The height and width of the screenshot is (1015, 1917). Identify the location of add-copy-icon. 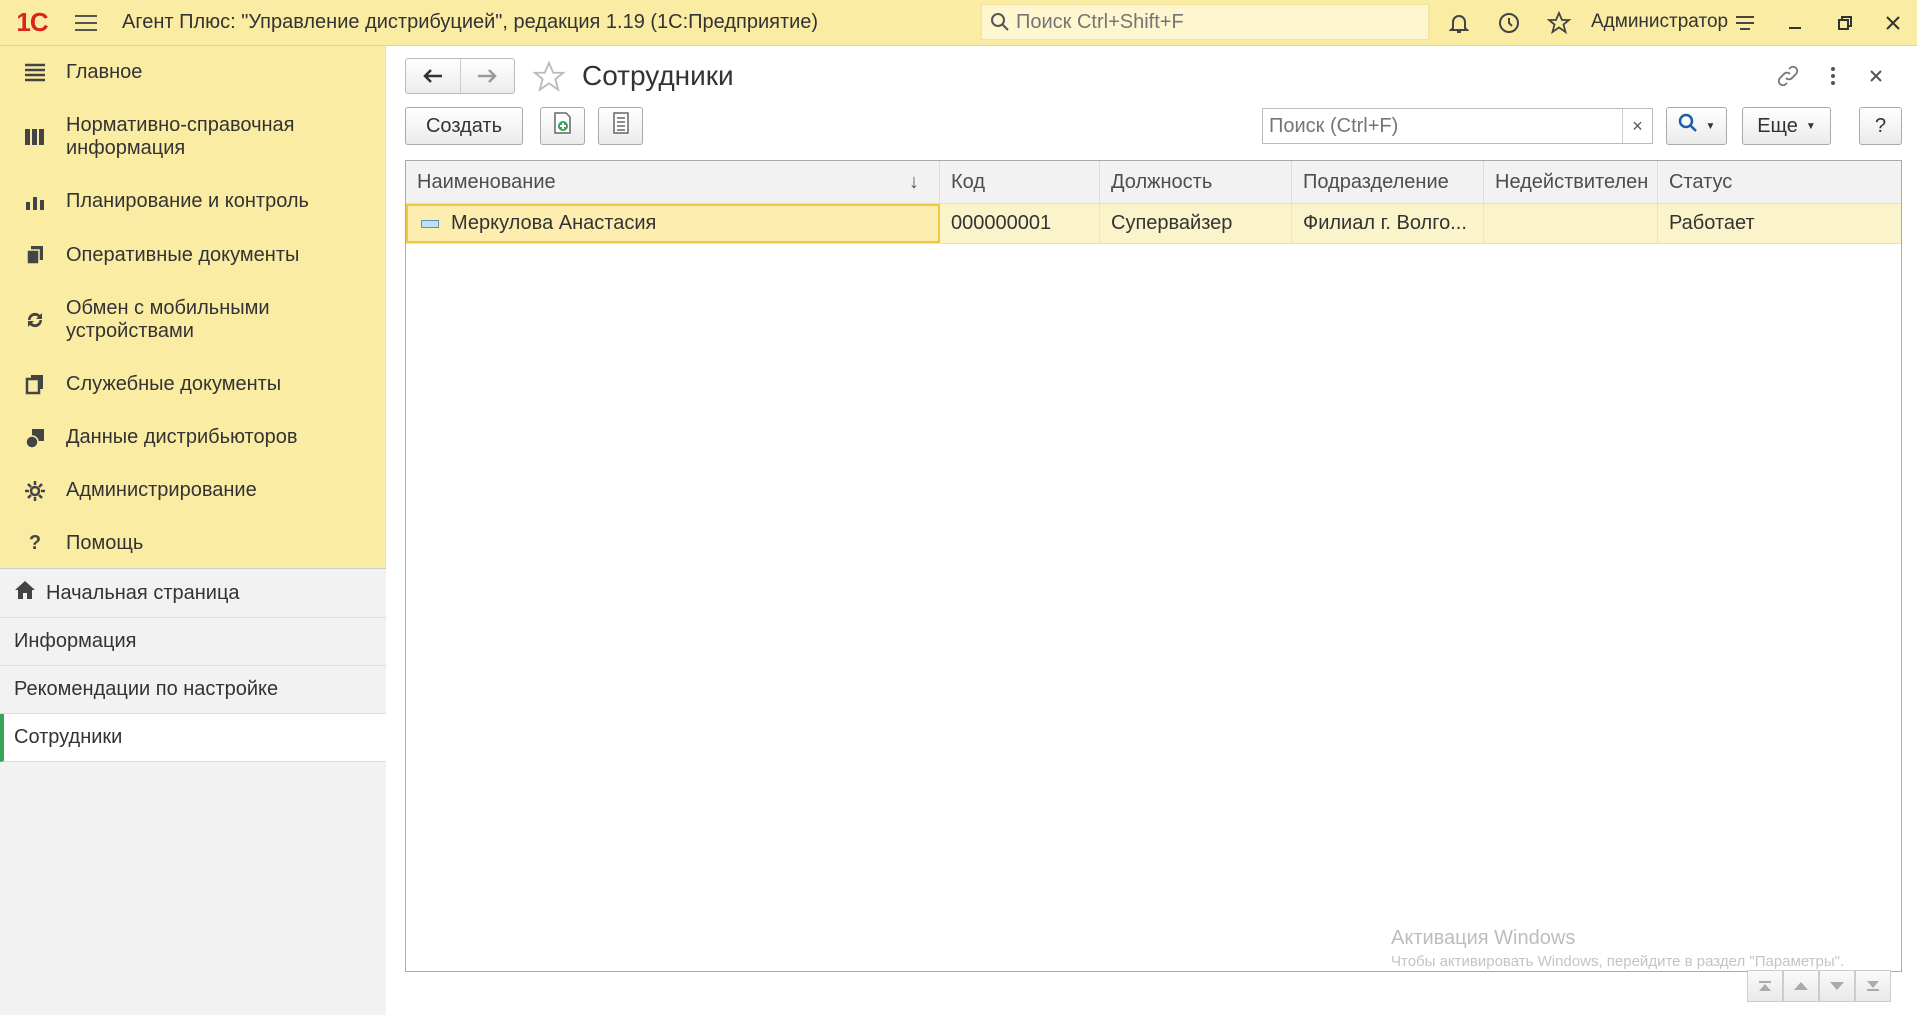
(563, 126).